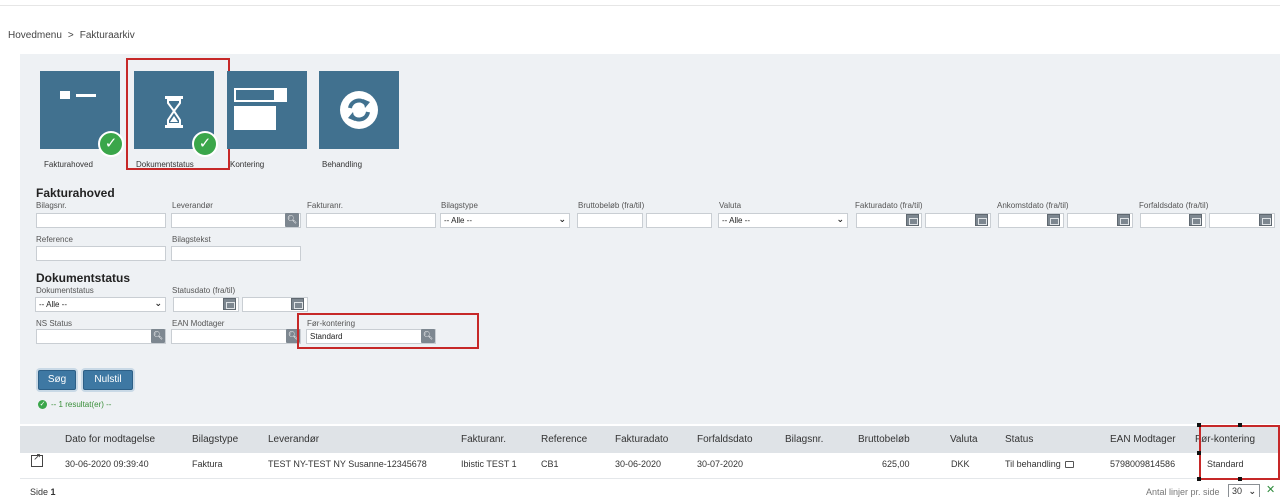  What do you see at coordinates (35, 35) in the screenshot?
I see `breadcrumb-home: Hovedmenu` at bounding box center [35, 35].